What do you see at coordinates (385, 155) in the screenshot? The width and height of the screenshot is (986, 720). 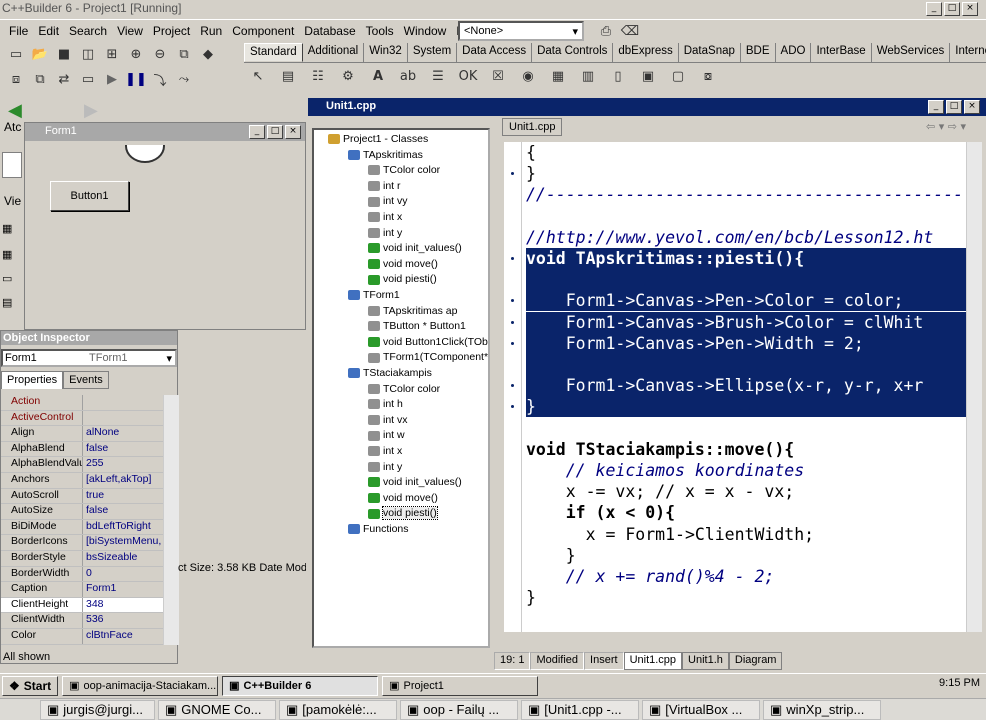 I see `tree-node: TApskritimas` at bounding box center [385, 155].